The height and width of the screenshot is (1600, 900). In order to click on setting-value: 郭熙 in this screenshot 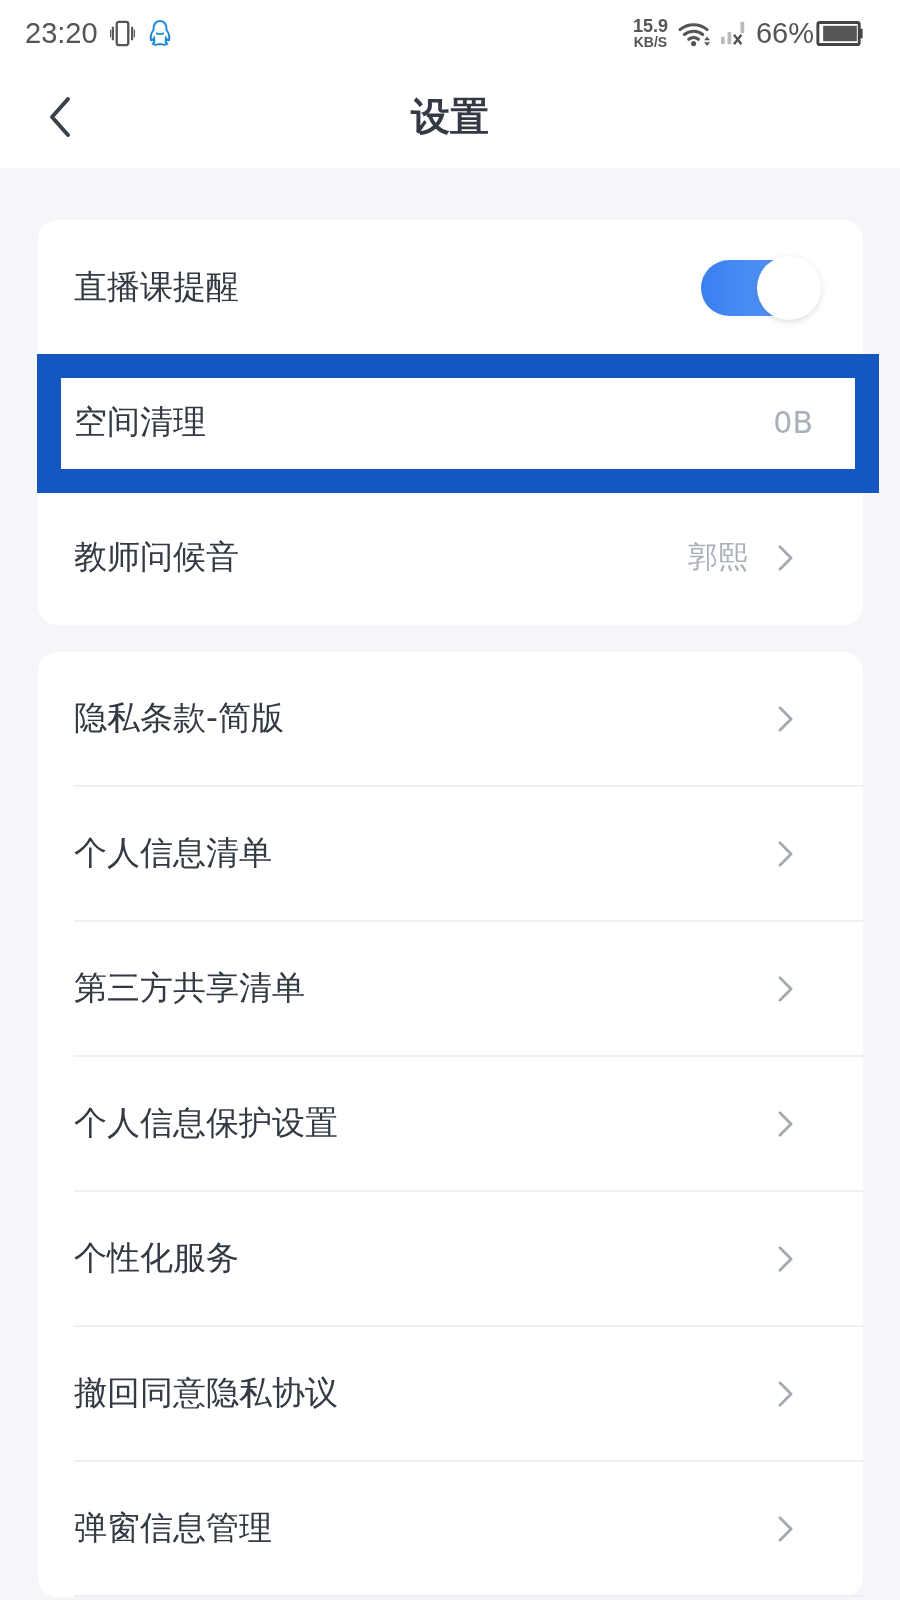, I will do `click(718, 557)`.